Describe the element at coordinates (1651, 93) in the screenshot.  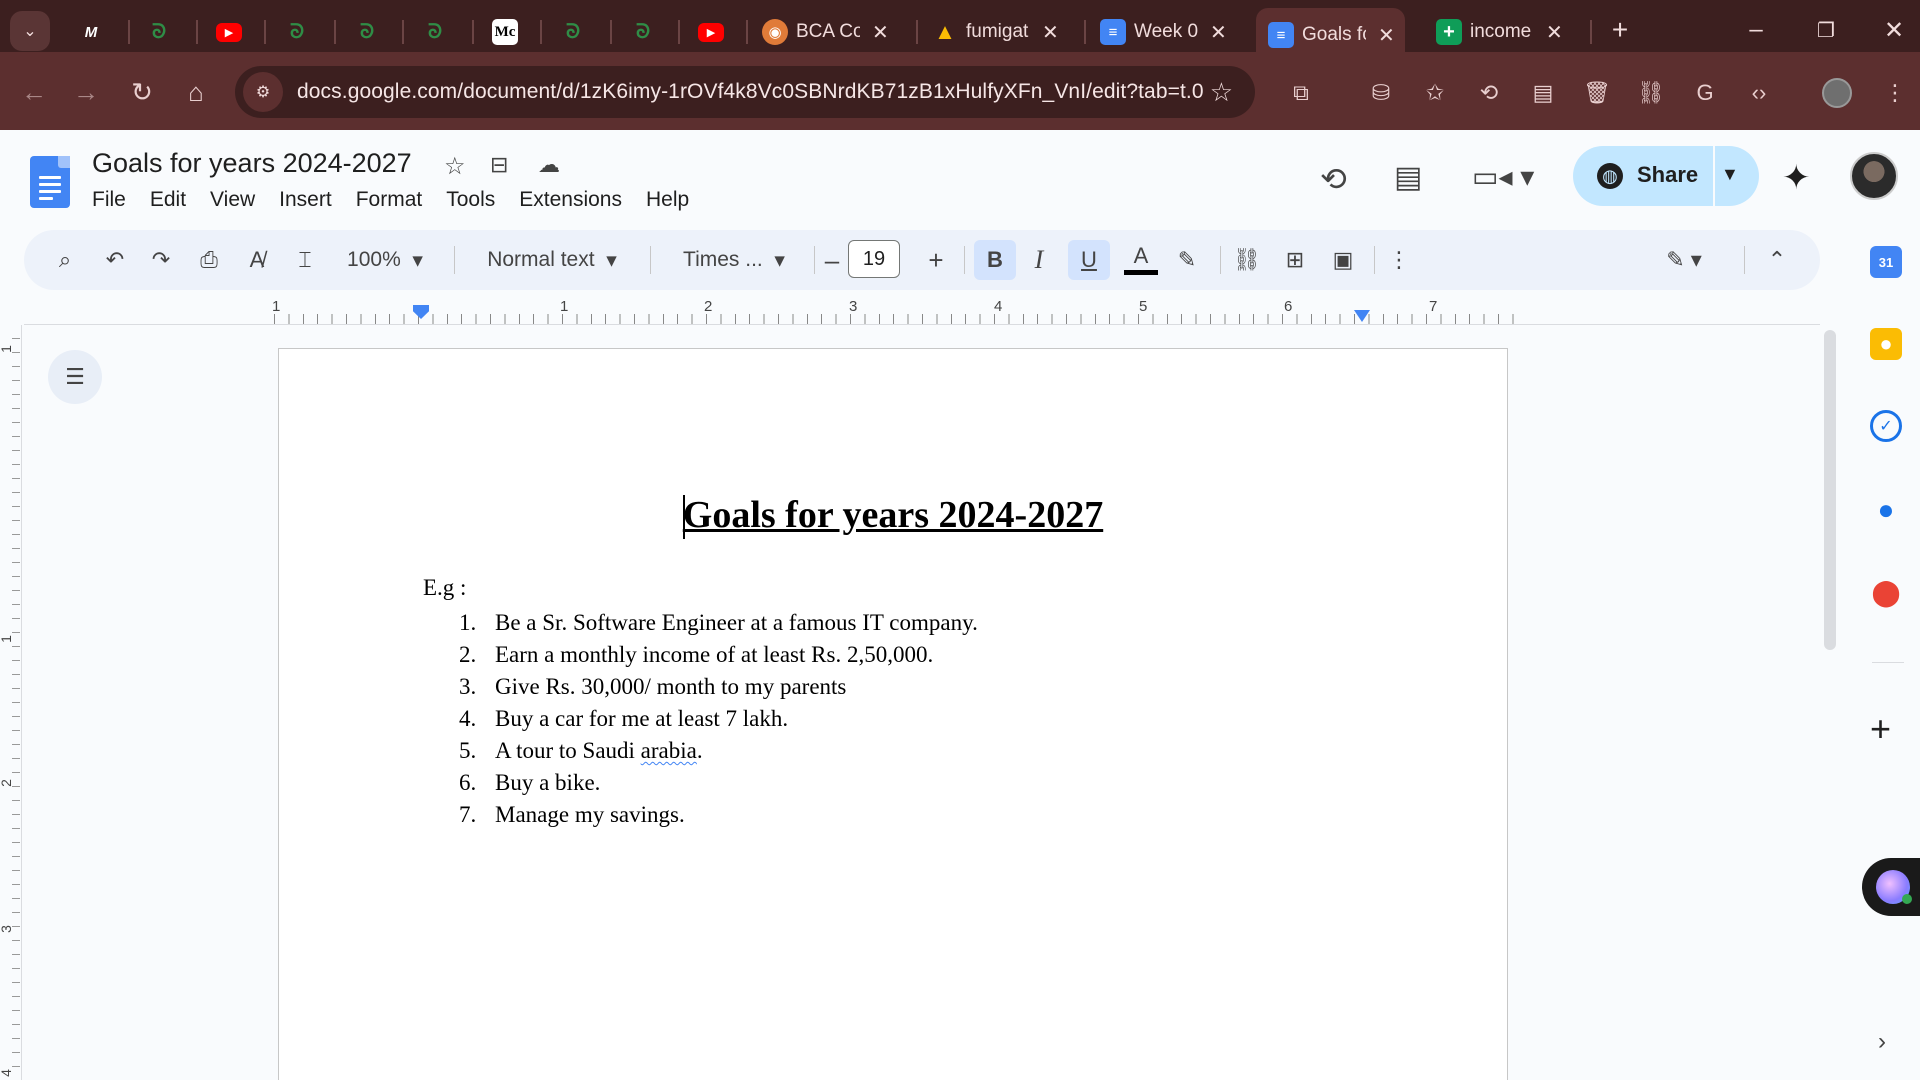
I see `link-icon: ⛓` at that location.